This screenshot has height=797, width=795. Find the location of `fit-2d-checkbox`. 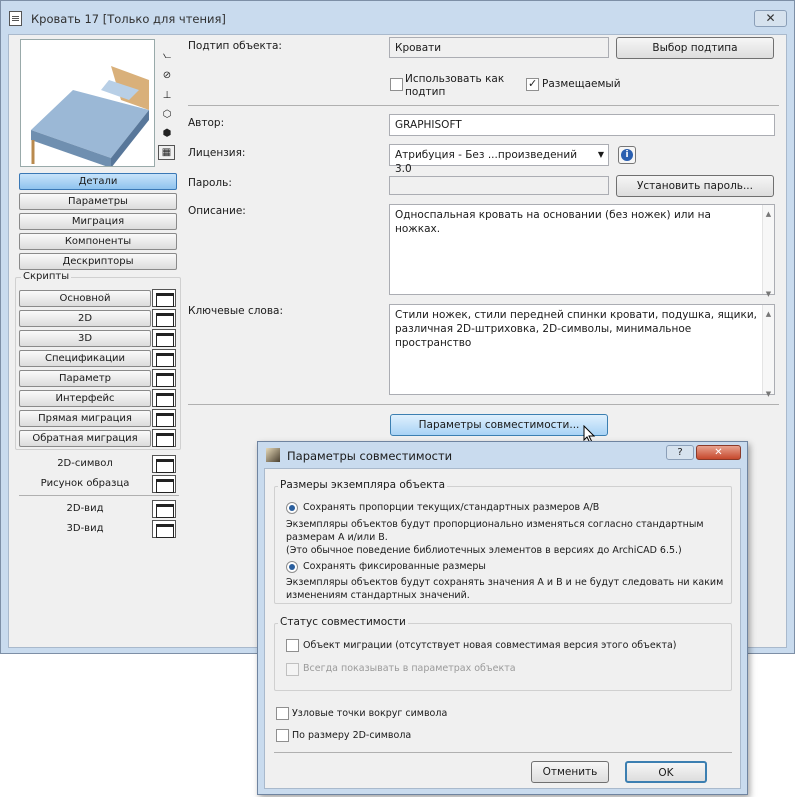

fit-2d-checkbox is located at coordinates (282, 735).